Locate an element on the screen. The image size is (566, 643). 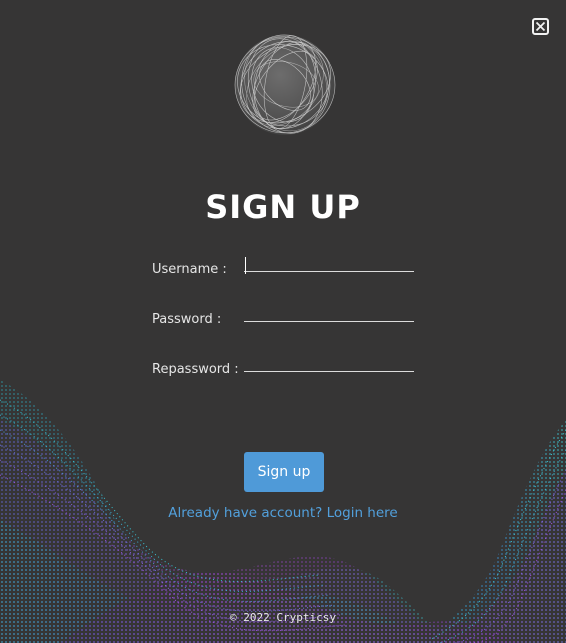
repassword-row: Repassword : is located at coordinates (287, 368).